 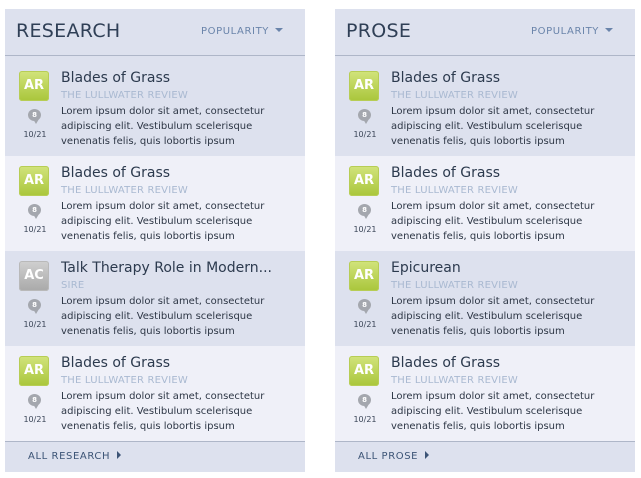 What do you see at coordinates (485, 457) in the screenshot?
I see `panel-footer: ALL PROSE` at bounding box center [485, 457].